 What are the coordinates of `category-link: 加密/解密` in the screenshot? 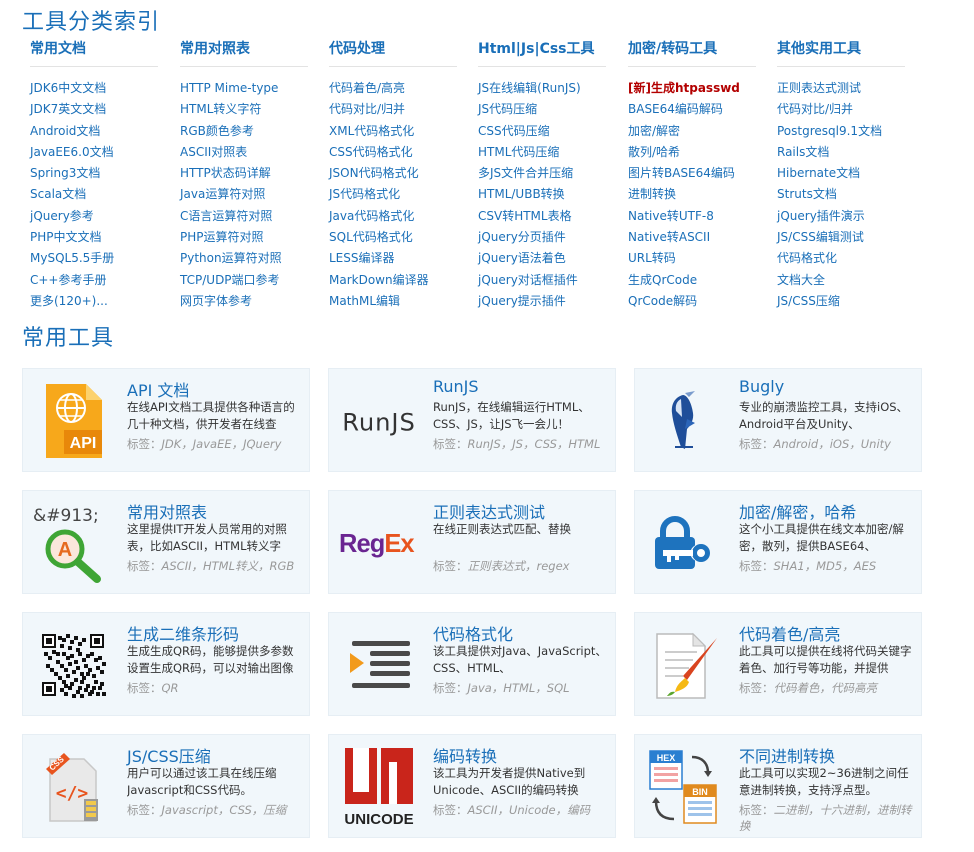 It's located at (654, 131).